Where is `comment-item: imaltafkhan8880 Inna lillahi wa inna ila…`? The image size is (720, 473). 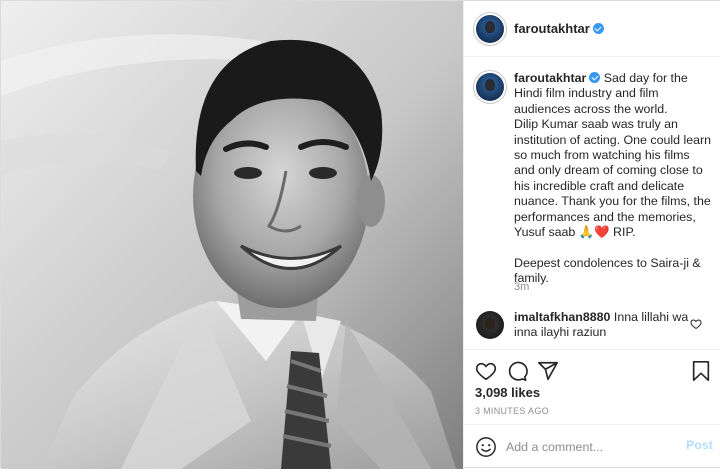
comment-item: imaltafkhan8880 Inna lillahi wa inna ila… is located at coordinates (592, 326).